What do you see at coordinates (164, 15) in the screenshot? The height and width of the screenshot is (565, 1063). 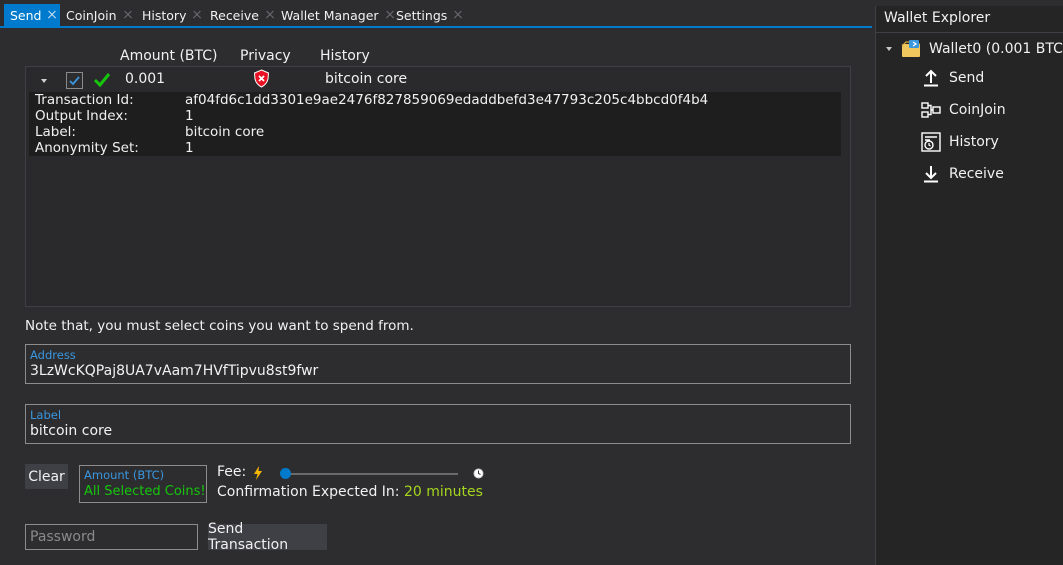 I see `tab-label: History` at bounding box center [164, 15].